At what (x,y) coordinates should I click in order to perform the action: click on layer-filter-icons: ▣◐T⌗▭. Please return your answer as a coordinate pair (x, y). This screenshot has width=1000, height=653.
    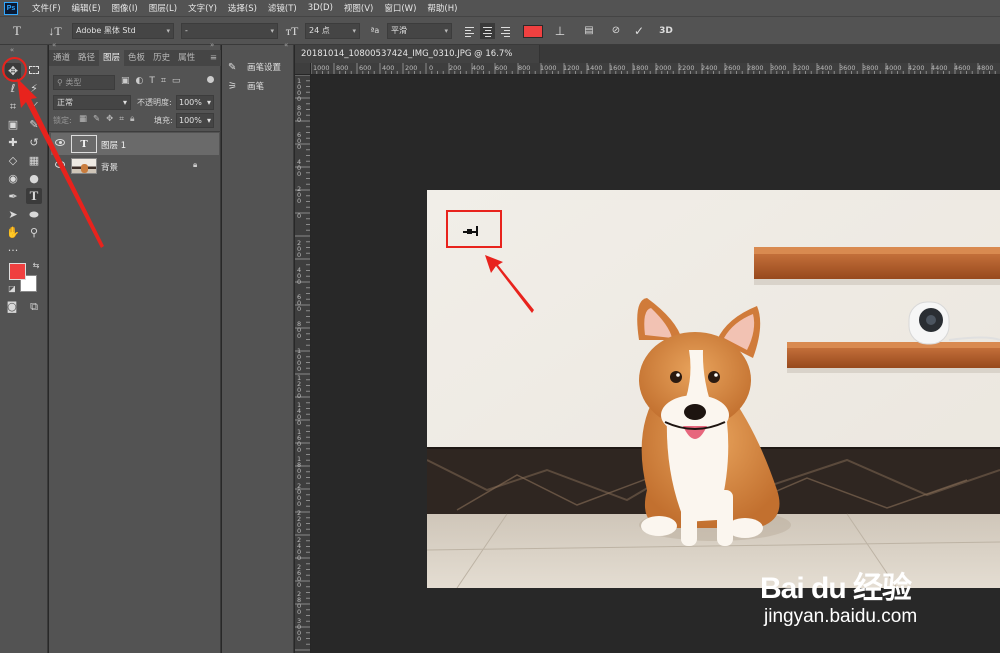
    Looking at the image, I should click on (153, 81).